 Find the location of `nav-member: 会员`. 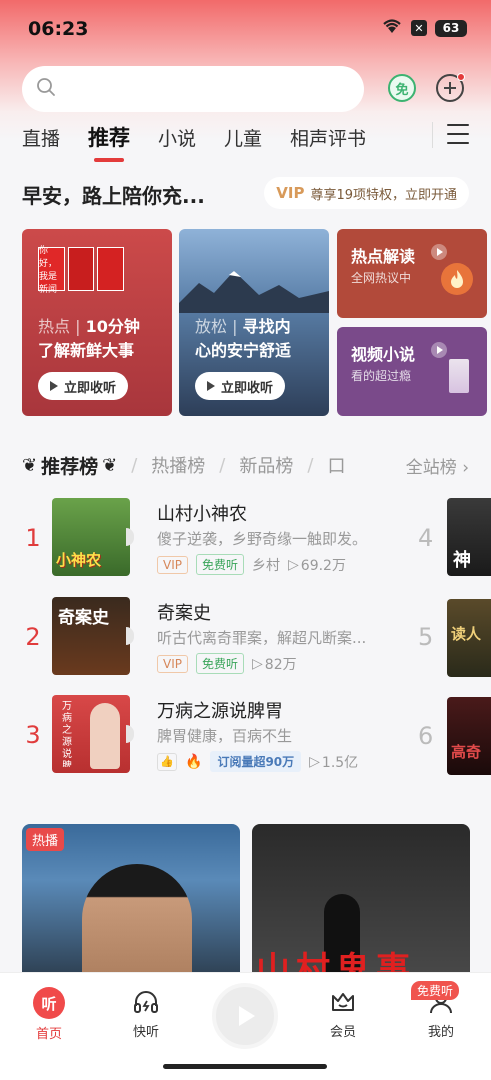

nav-member: 会员 is located at coordinates (343, 1013).